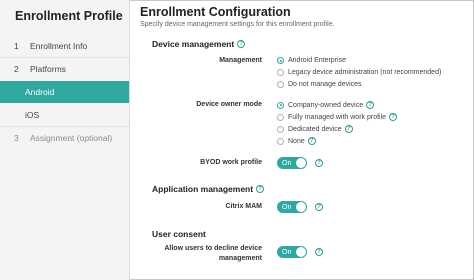 The width and height of the screenshot is (474, 280). I want to click on decline-management-toggle: On, so click(292, 252).